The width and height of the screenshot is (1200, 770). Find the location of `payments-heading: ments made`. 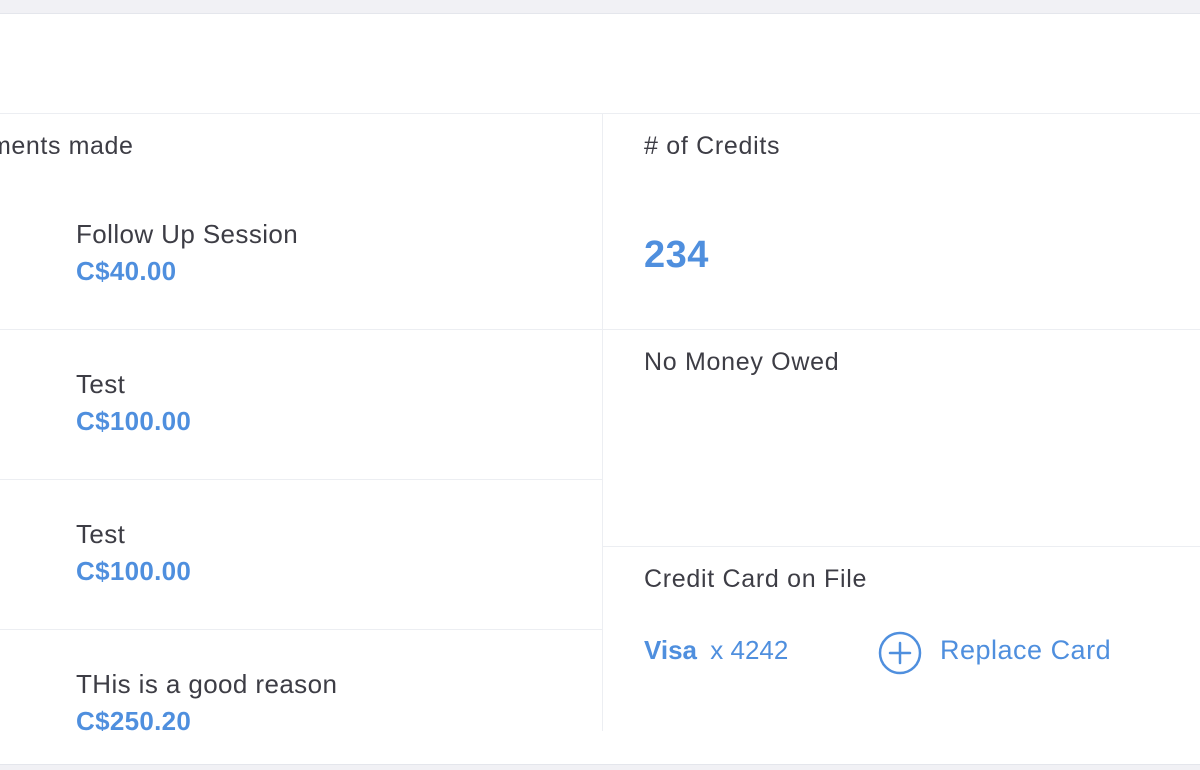

payments-heading: ments made is located at coordinates (67, 146).